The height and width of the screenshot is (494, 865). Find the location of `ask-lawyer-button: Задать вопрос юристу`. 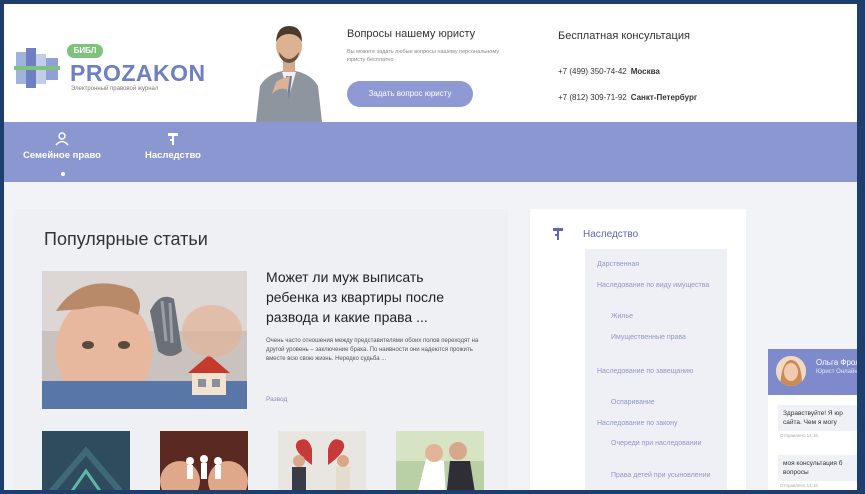

ask-lawyer-button: Задать вопрос юристу is located at coordinates (410, 94).